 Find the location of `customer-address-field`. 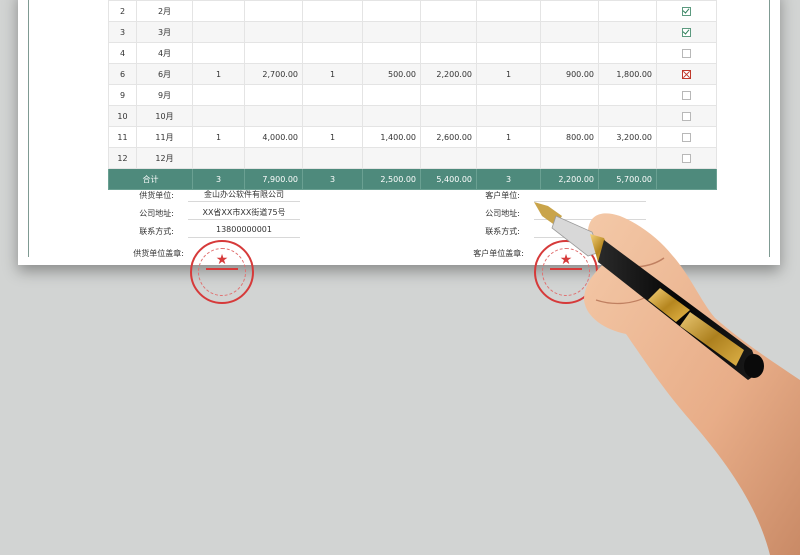

customer-address-field is located at coordinates (590, 213).